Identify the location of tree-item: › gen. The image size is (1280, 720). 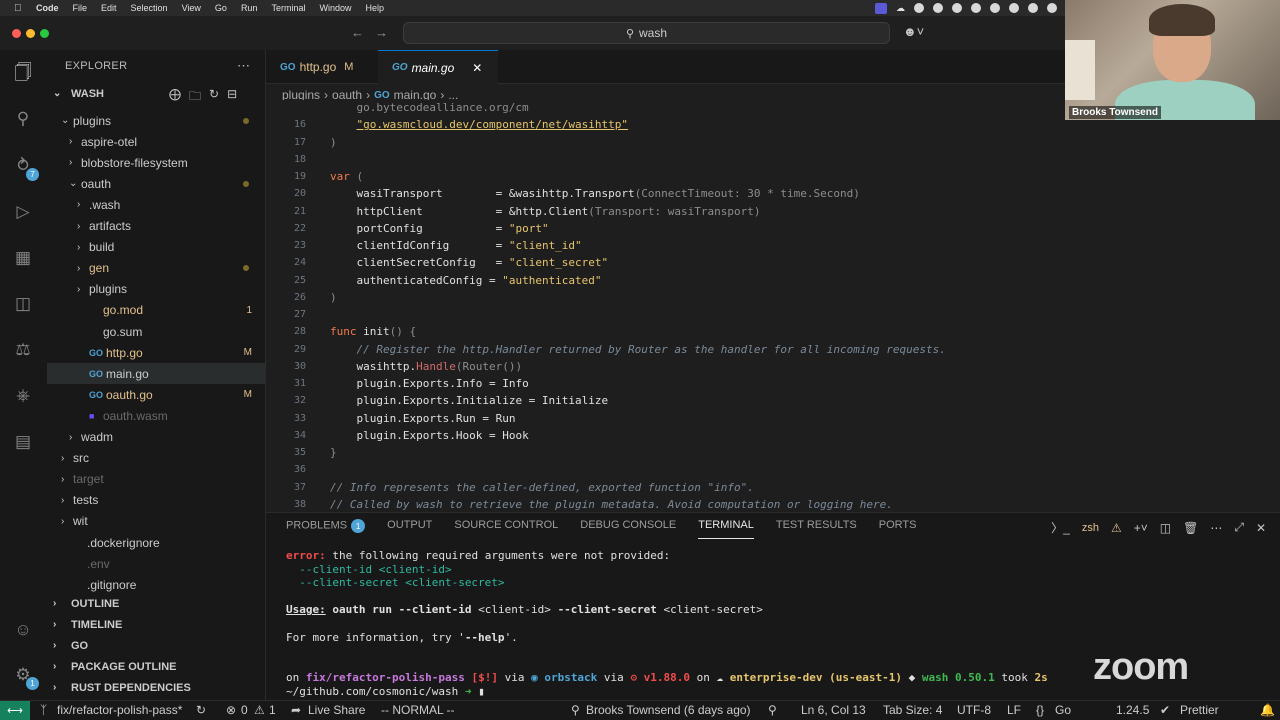
(156, 268).